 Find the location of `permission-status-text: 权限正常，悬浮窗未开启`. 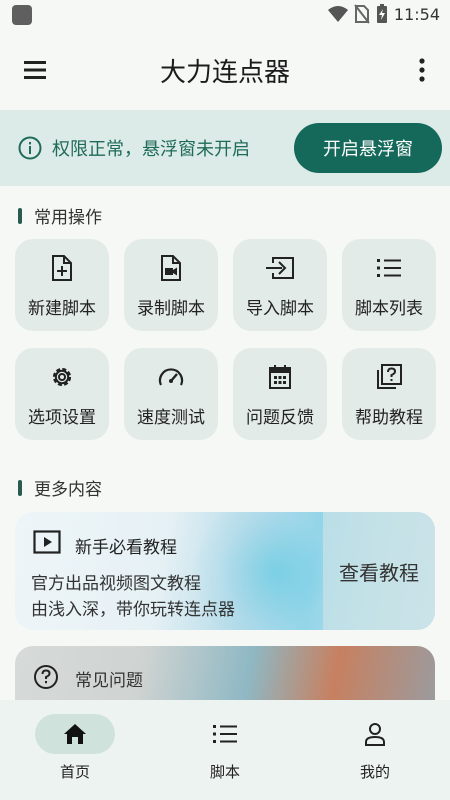

permission-status-text: 权限正常，悬浮窗未开启 is located at coordinates (151, 149).